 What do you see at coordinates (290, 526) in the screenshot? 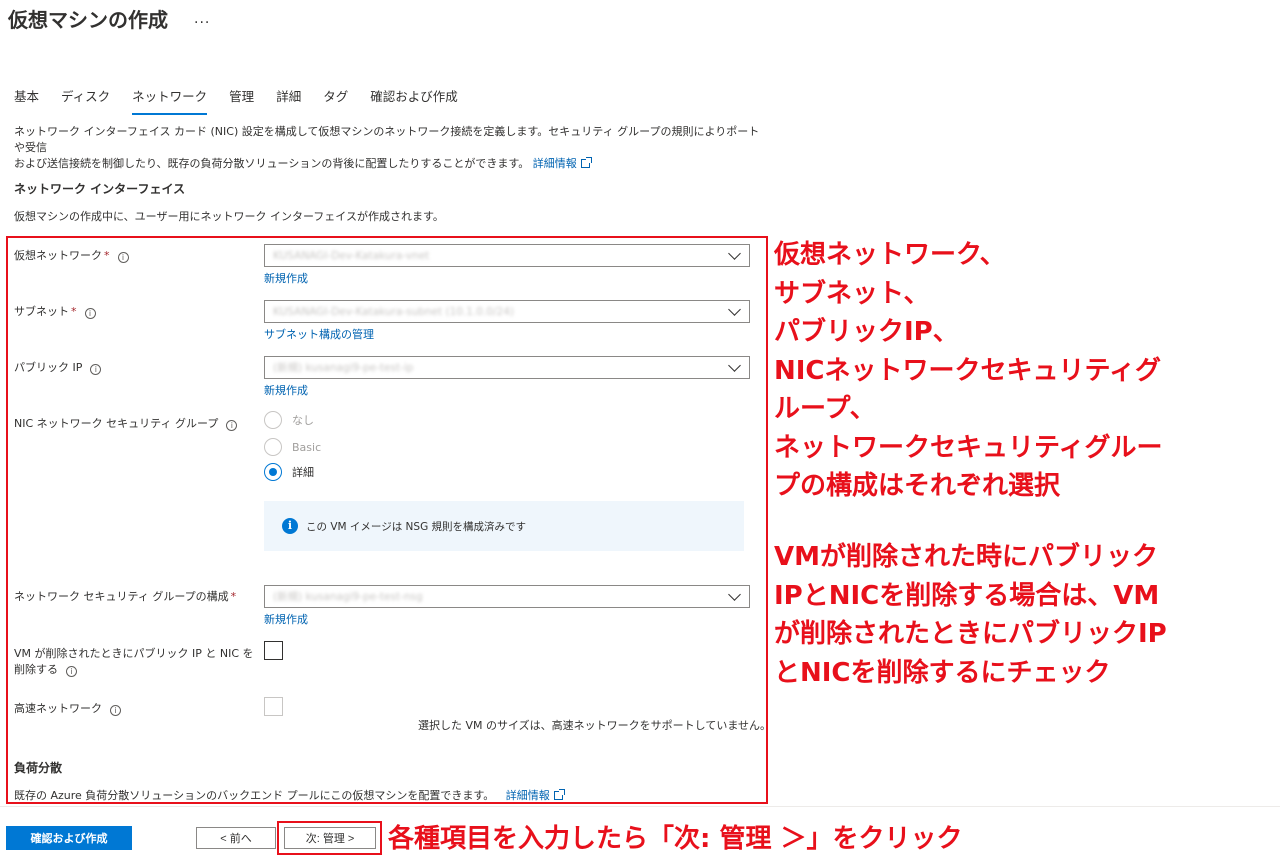
I see `info-filled-icon: i` at bounding box center [290, 526].